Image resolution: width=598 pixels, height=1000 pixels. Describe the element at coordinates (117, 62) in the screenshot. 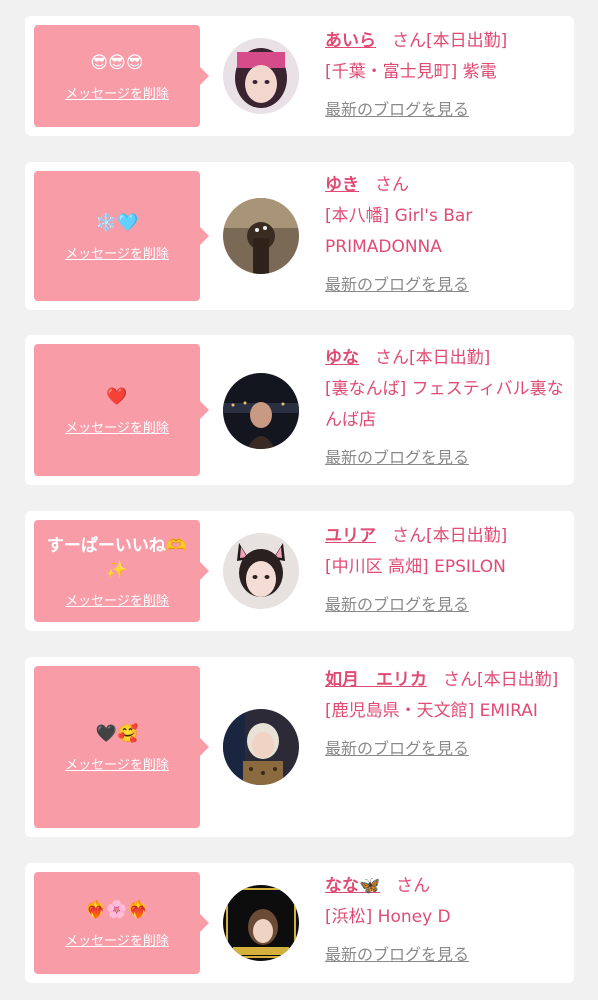

I see `message-text: 😎😎😎` at that location.